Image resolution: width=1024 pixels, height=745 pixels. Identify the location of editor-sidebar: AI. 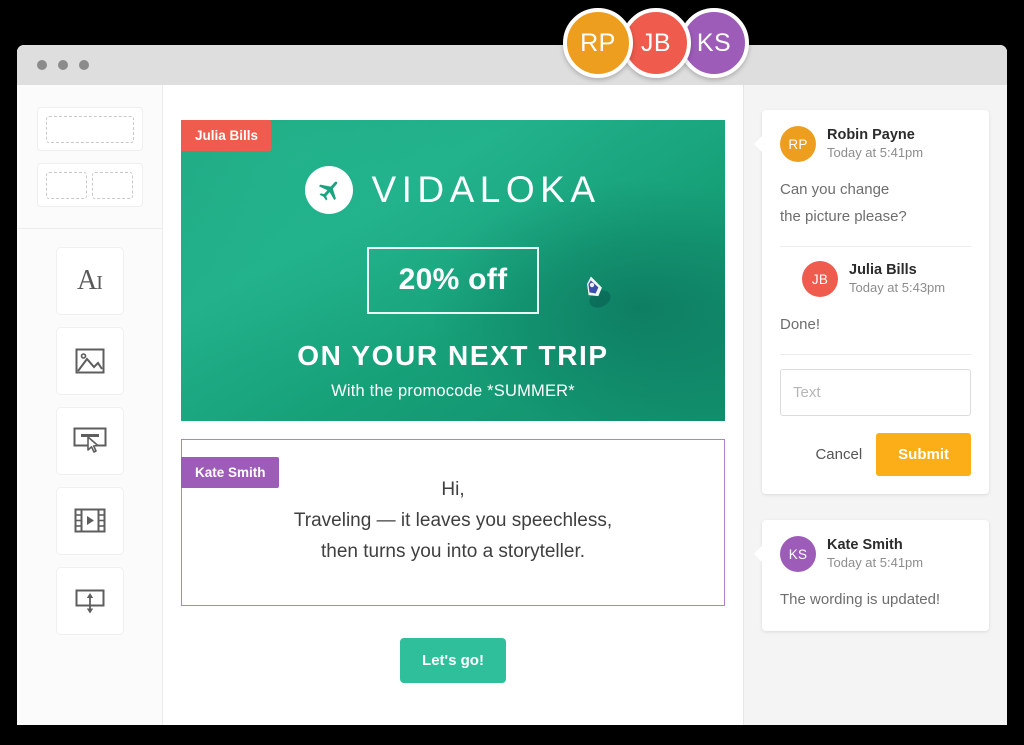
(90, 405).